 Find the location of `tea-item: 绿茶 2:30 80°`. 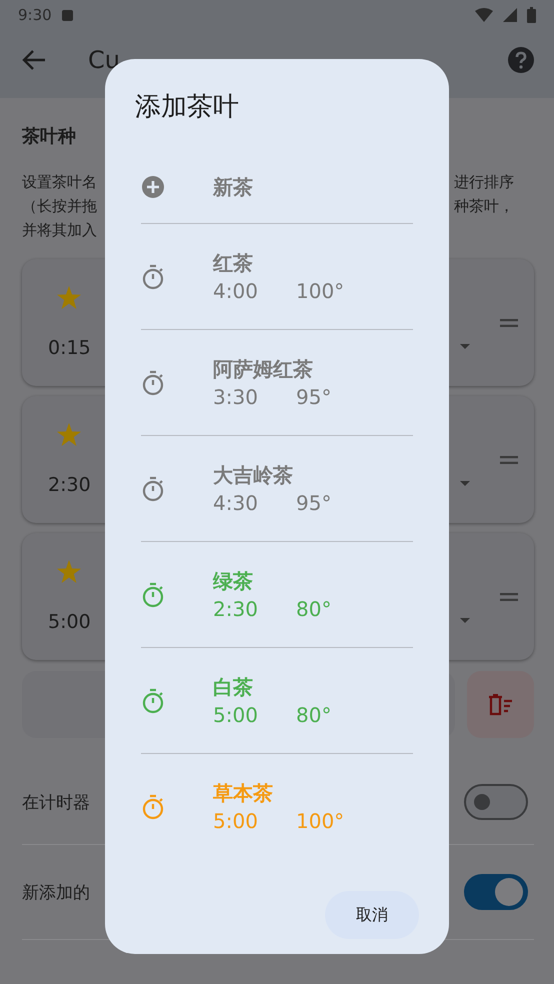

tea-item: 绿茶 2:30 80° is located at coordinates (277, 594).